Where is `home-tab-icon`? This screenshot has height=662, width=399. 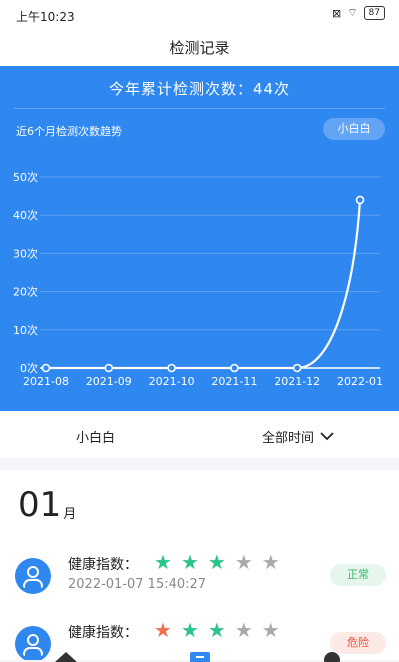 home-tab-icon is located at coordinates (66, 656).